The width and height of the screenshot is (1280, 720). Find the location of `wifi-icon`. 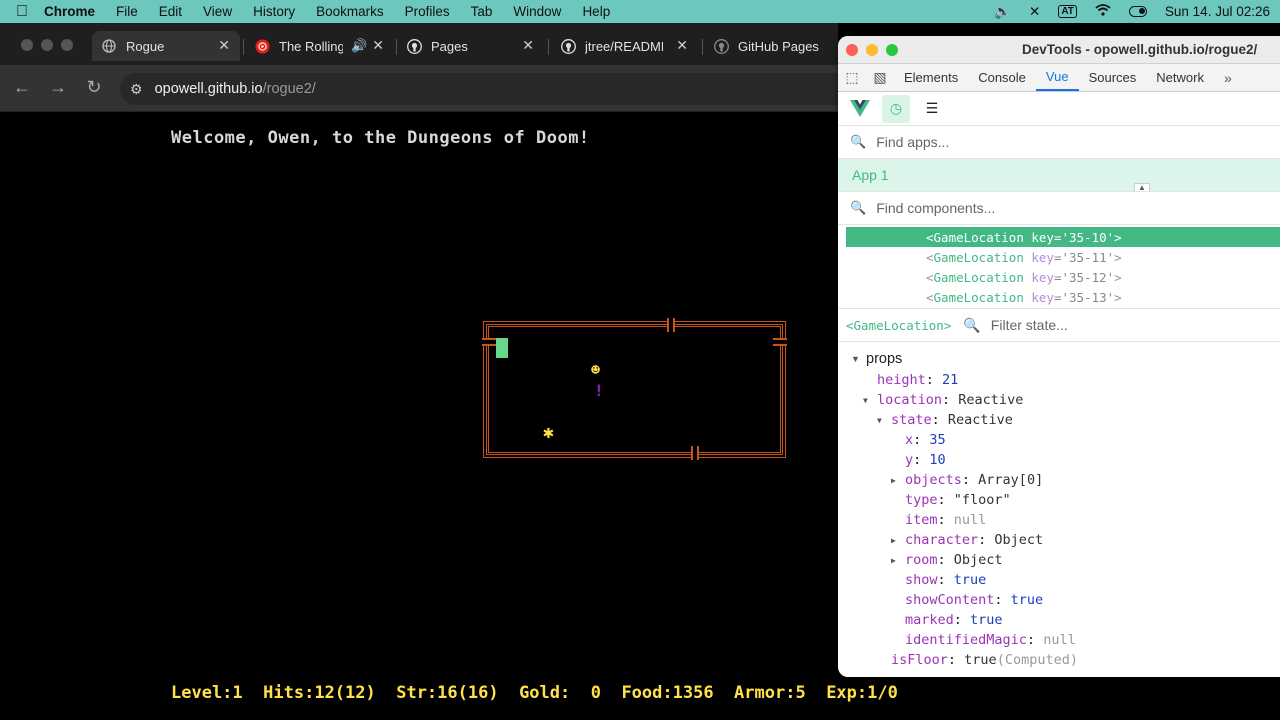

wifi-icon is located at coordinates (1103, 11).